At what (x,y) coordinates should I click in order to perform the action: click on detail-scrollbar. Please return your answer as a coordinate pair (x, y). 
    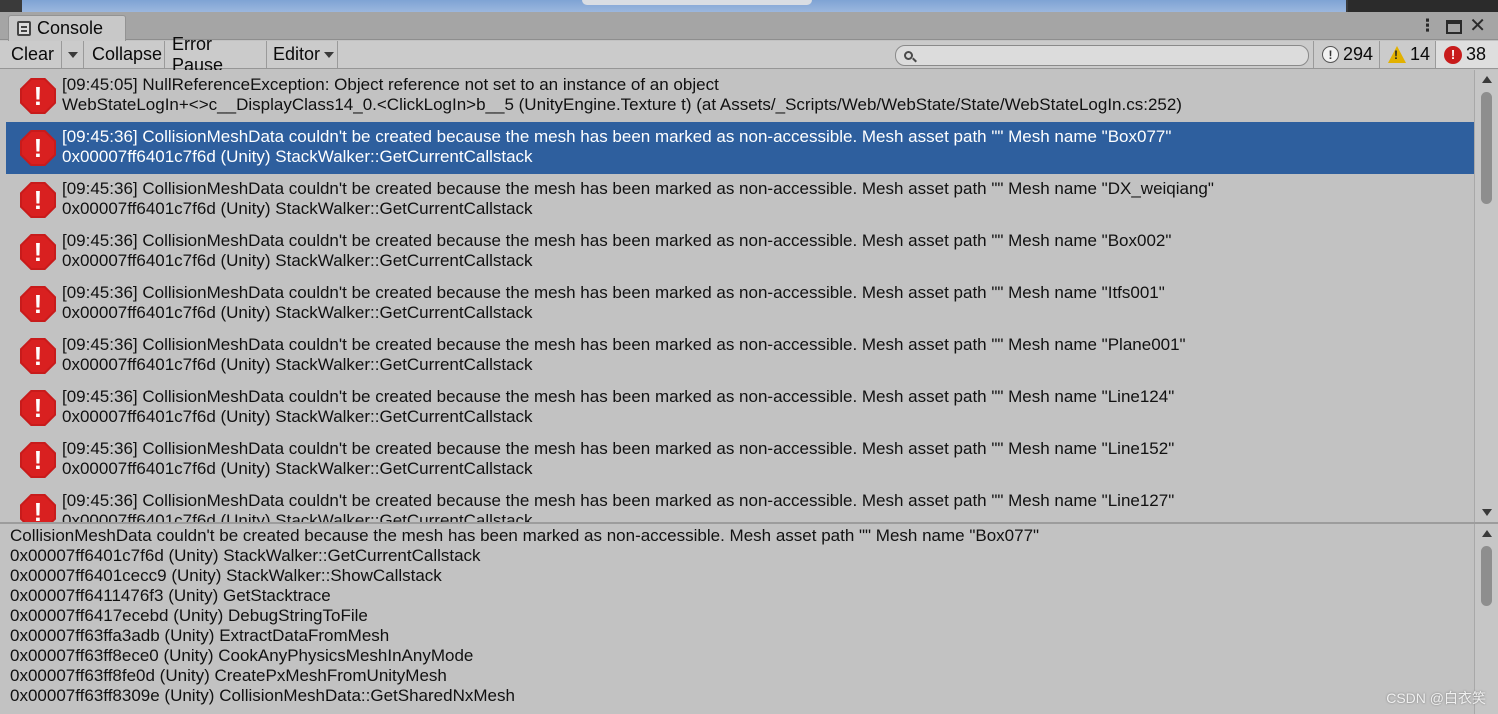
    Looking at the image, I should click on (1486, 619).